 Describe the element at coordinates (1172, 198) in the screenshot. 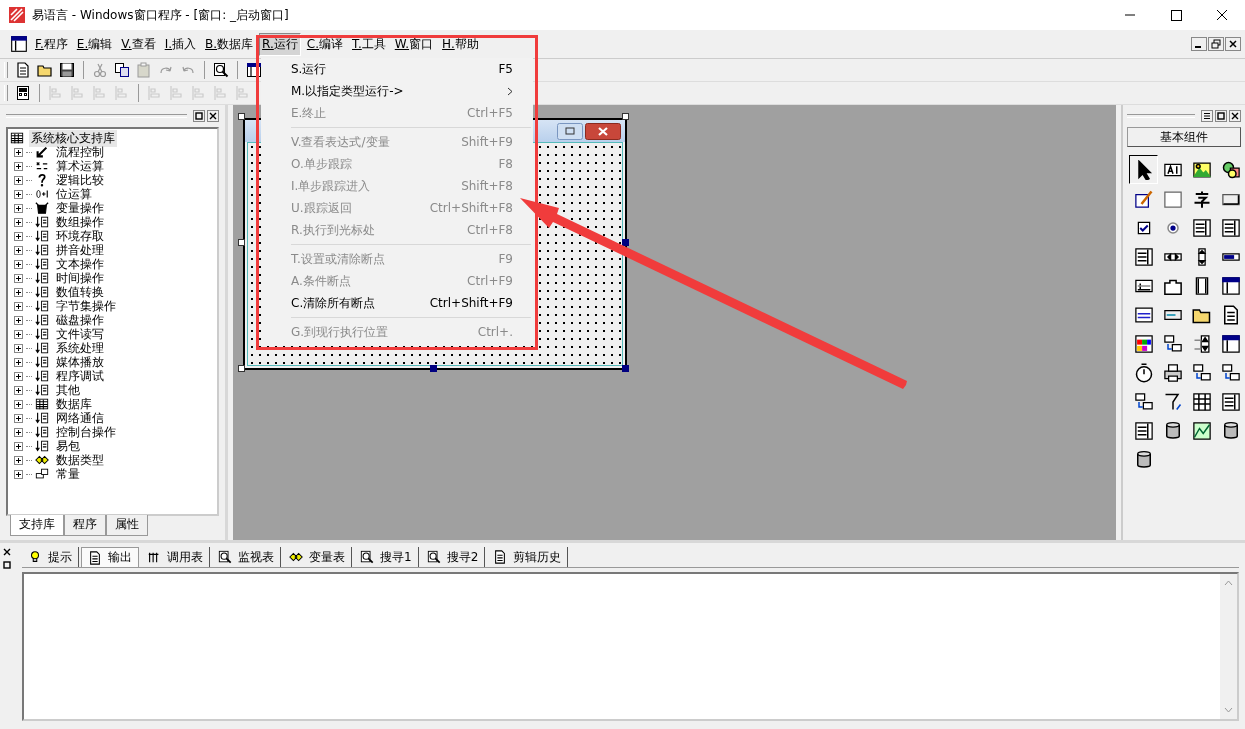

I see `frame-icon` at that location.